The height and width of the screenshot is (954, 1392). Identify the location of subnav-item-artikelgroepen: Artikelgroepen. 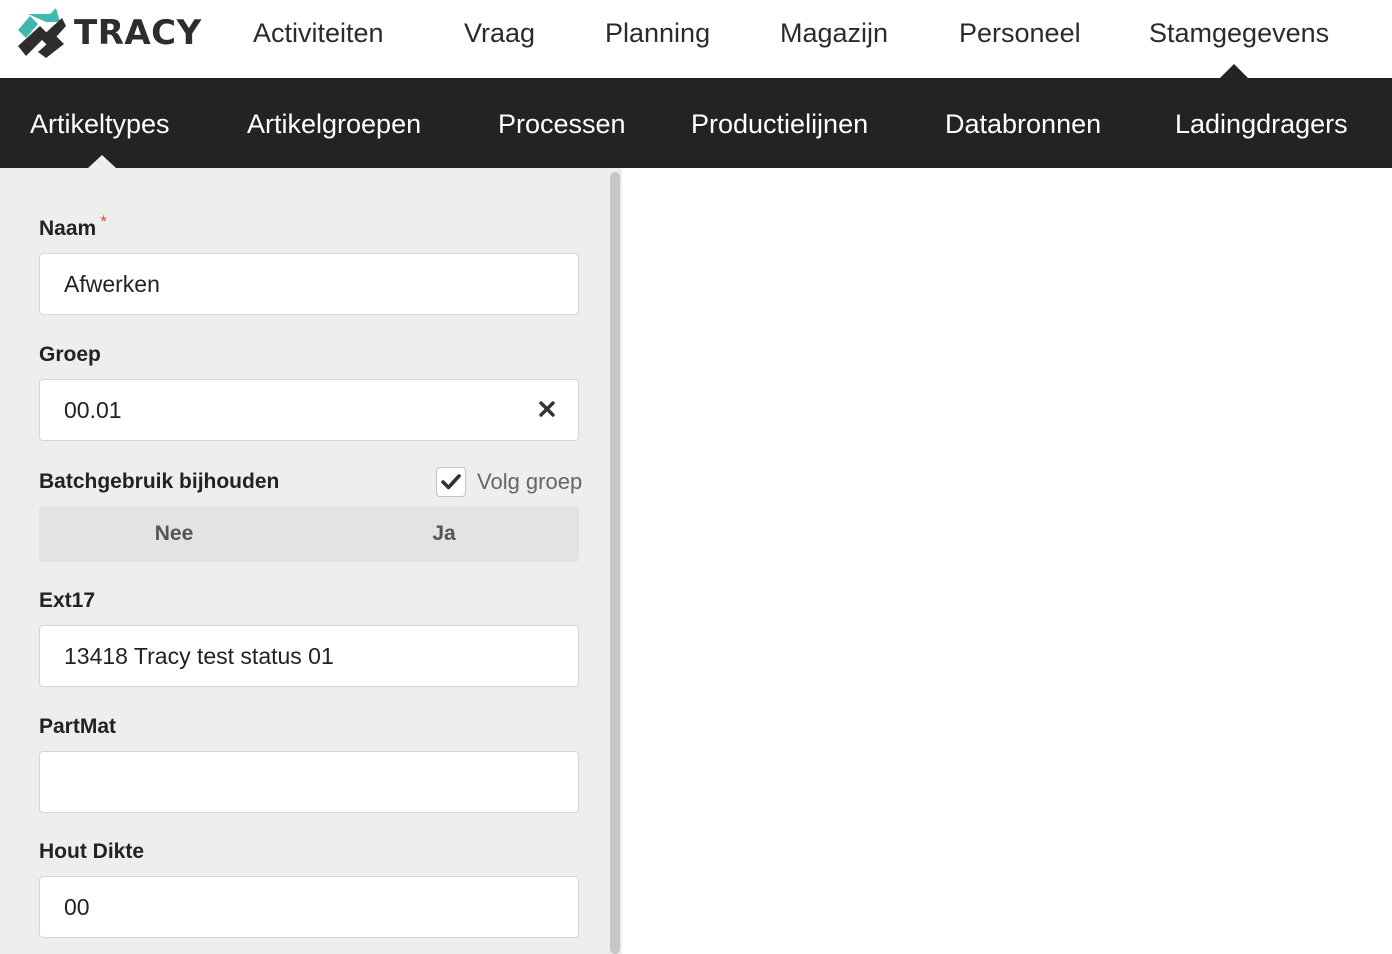
(334, 124).